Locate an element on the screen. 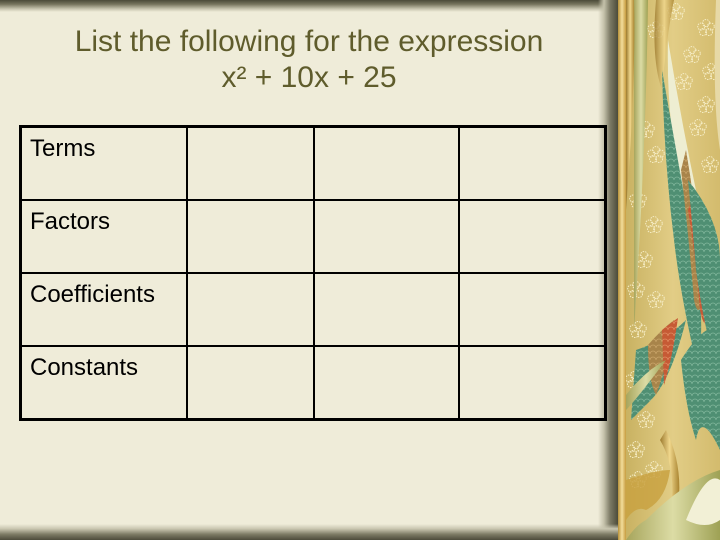 This screenshot has width=720, height=540. row-label-factors: Factors is located at coordinates (103, 236).